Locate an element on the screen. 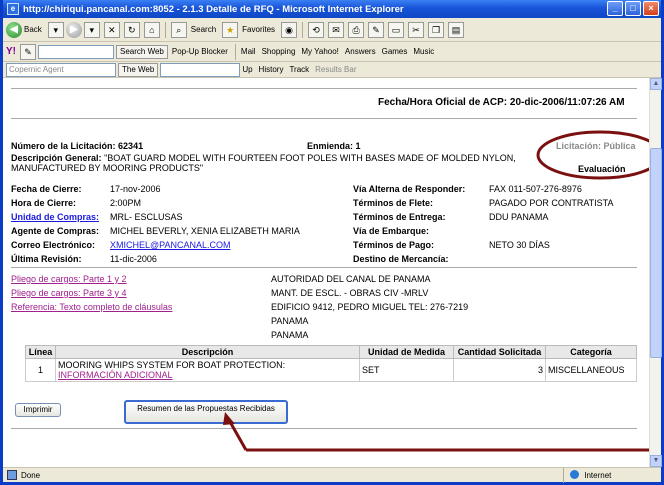 The image size is (664, 485). annotation-arrow-line is located at coordinates (237, 435).